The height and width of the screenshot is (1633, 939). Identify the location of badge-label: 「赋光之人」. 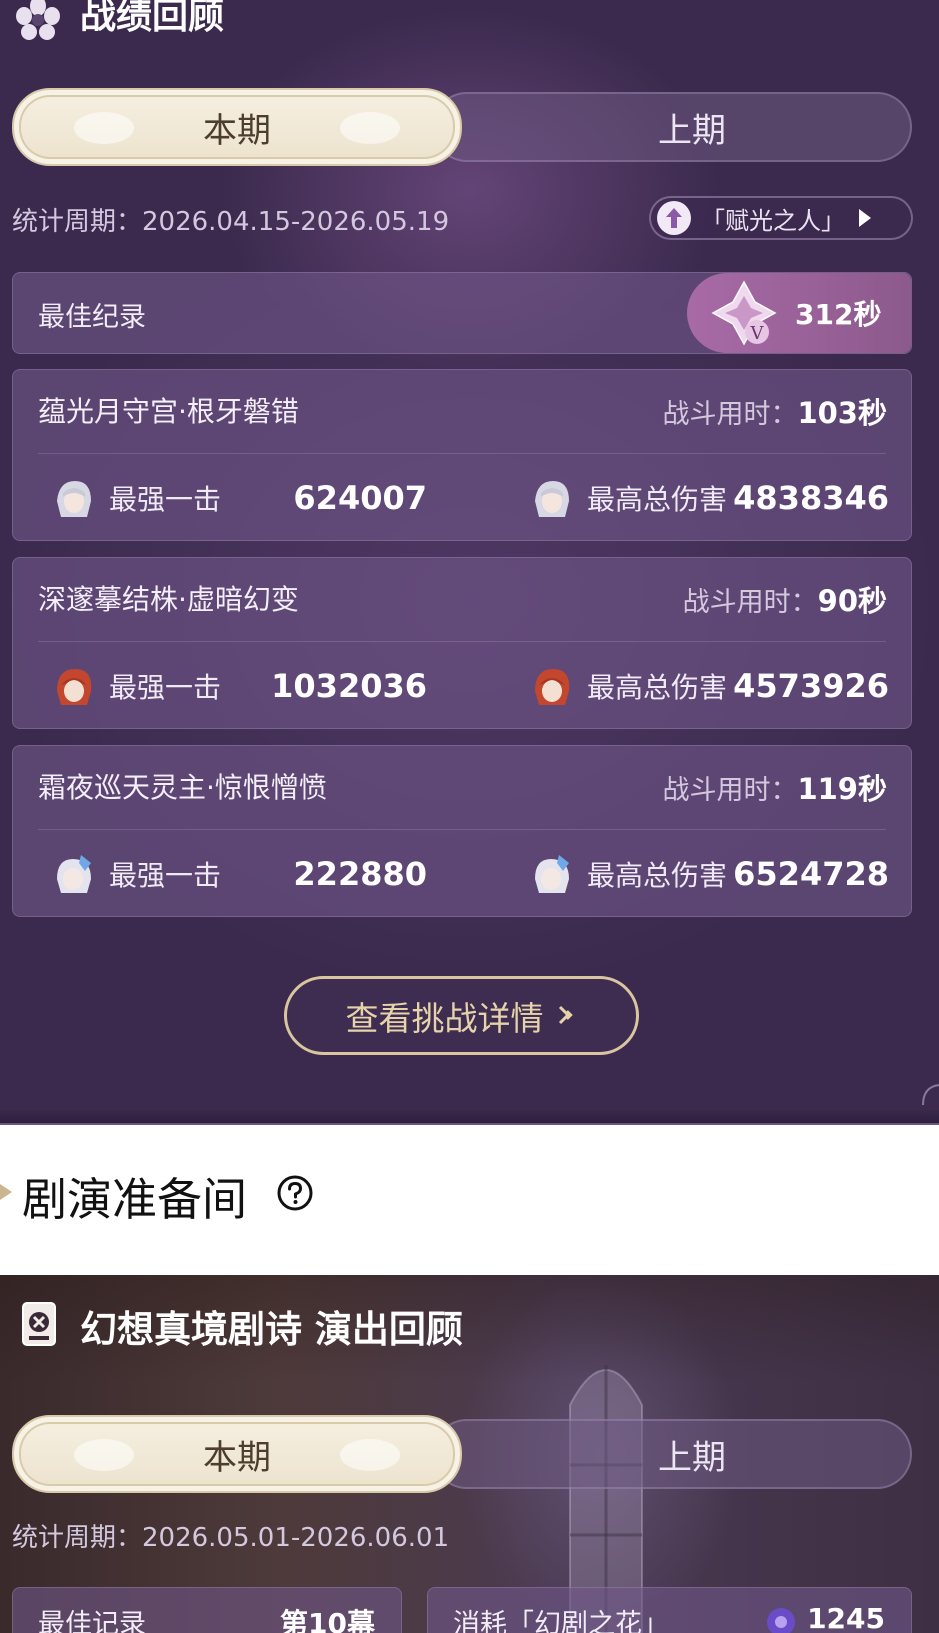
(773, 220).